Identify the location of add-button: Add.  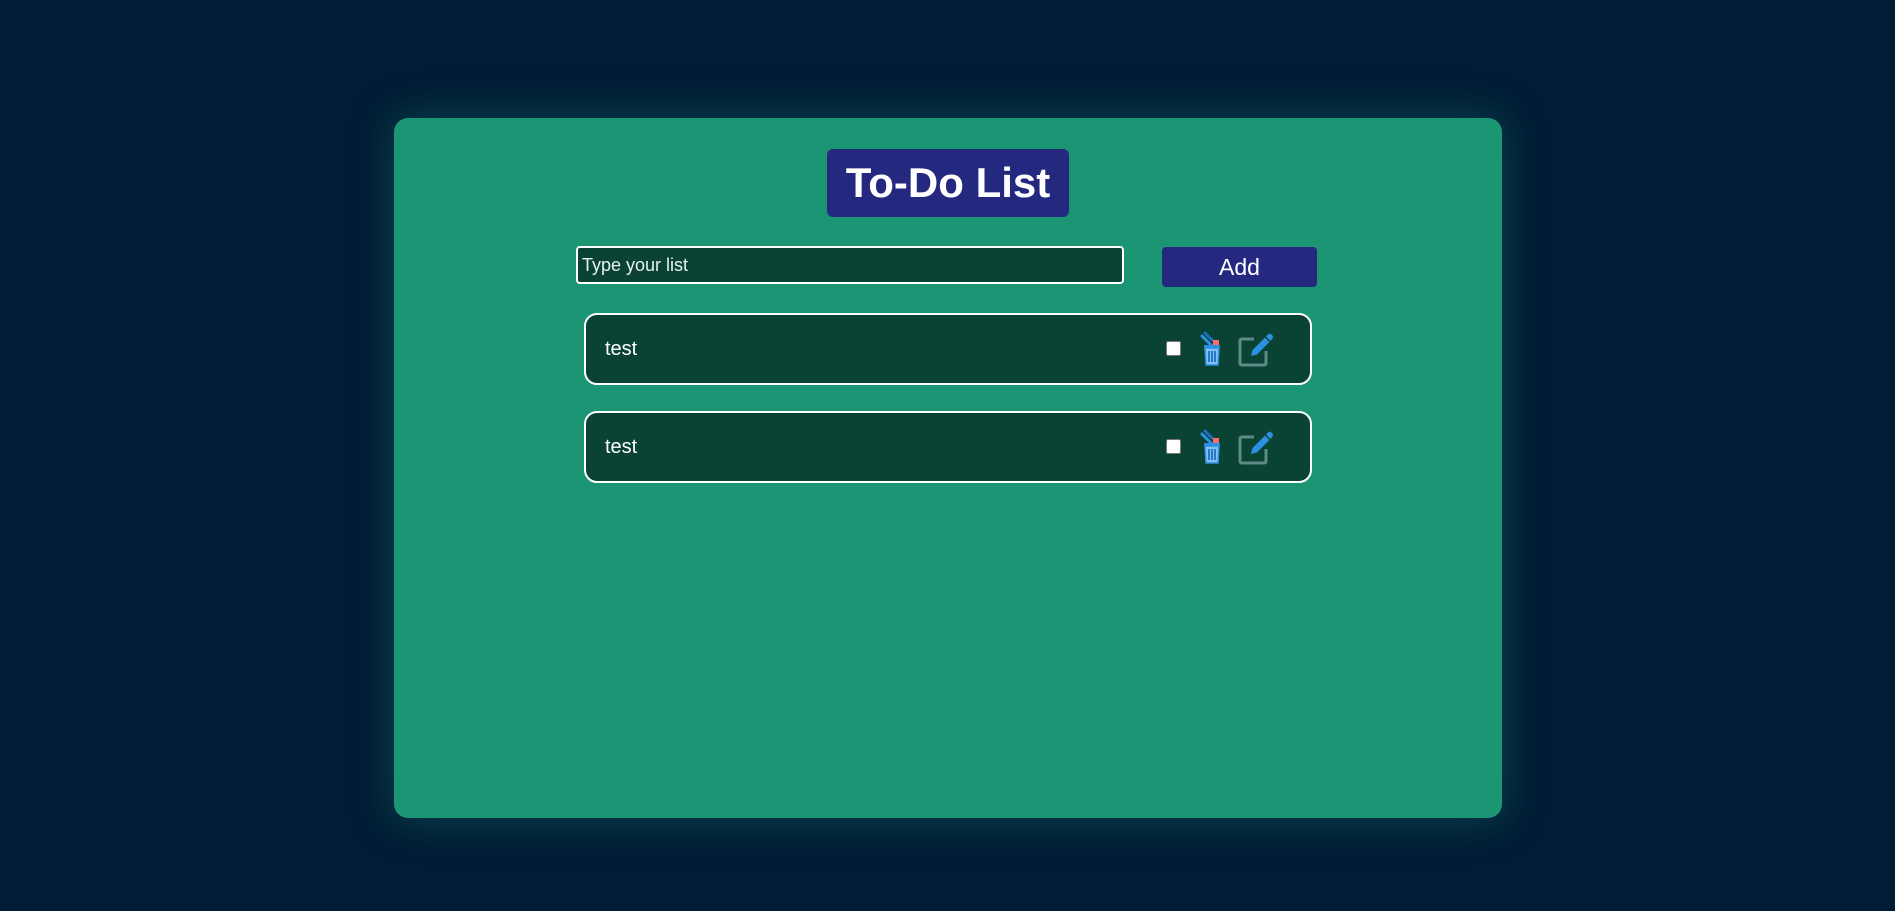
(1239, 267).